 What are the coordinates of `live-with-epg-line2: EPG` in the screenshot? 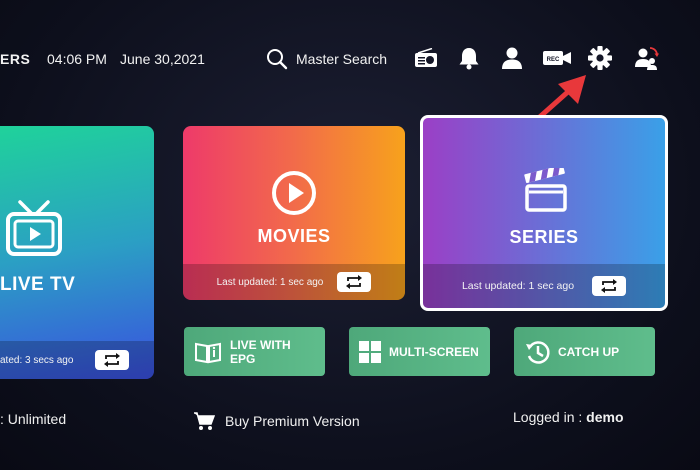 It's located at (243, 358).